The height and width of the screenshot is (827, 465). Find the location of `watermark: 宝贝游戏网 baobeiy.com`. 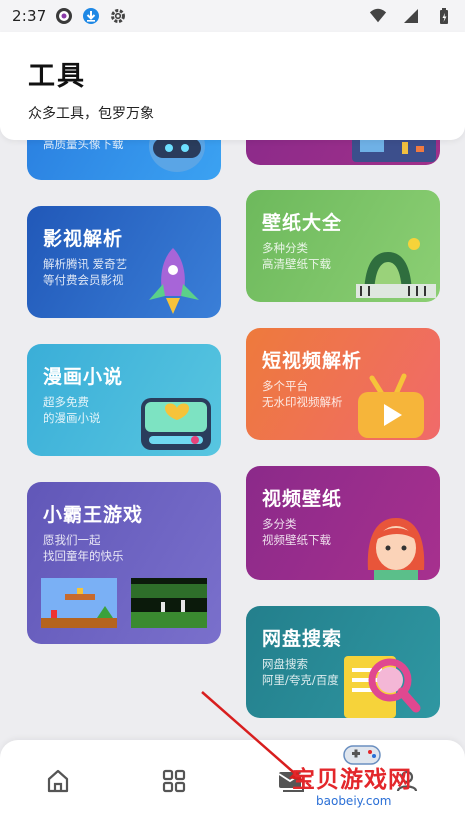

watermark: 宝贝游戏网 baobeiy.com is located at coordinates (365, 780).